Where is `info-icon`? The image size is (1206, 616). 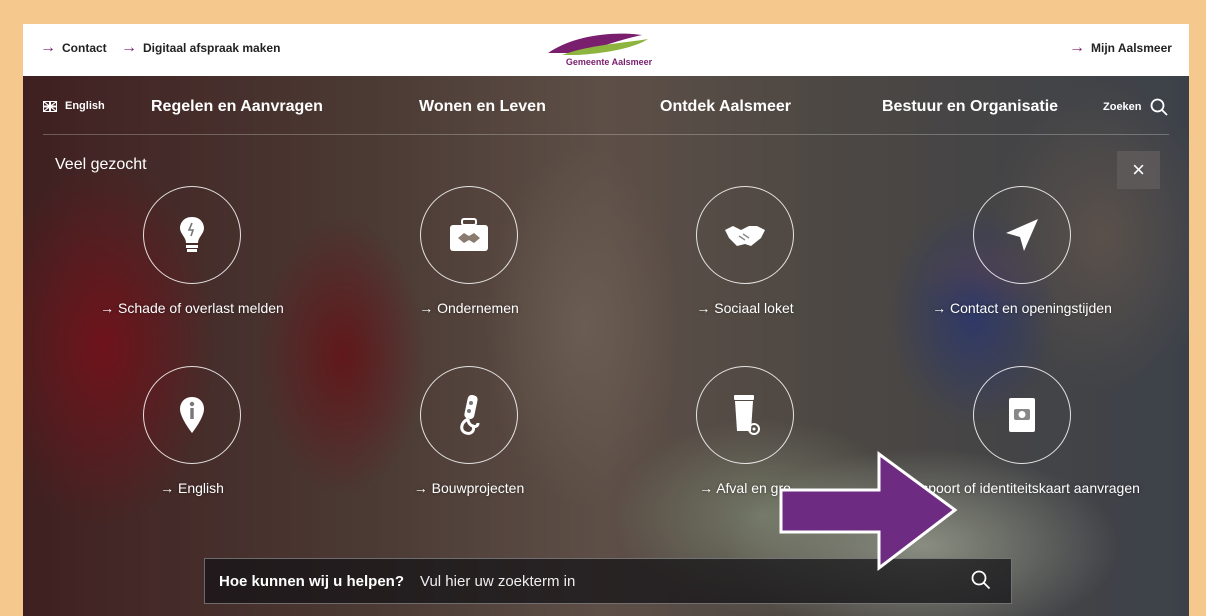
info-icon is located at coordinates (192, 415).